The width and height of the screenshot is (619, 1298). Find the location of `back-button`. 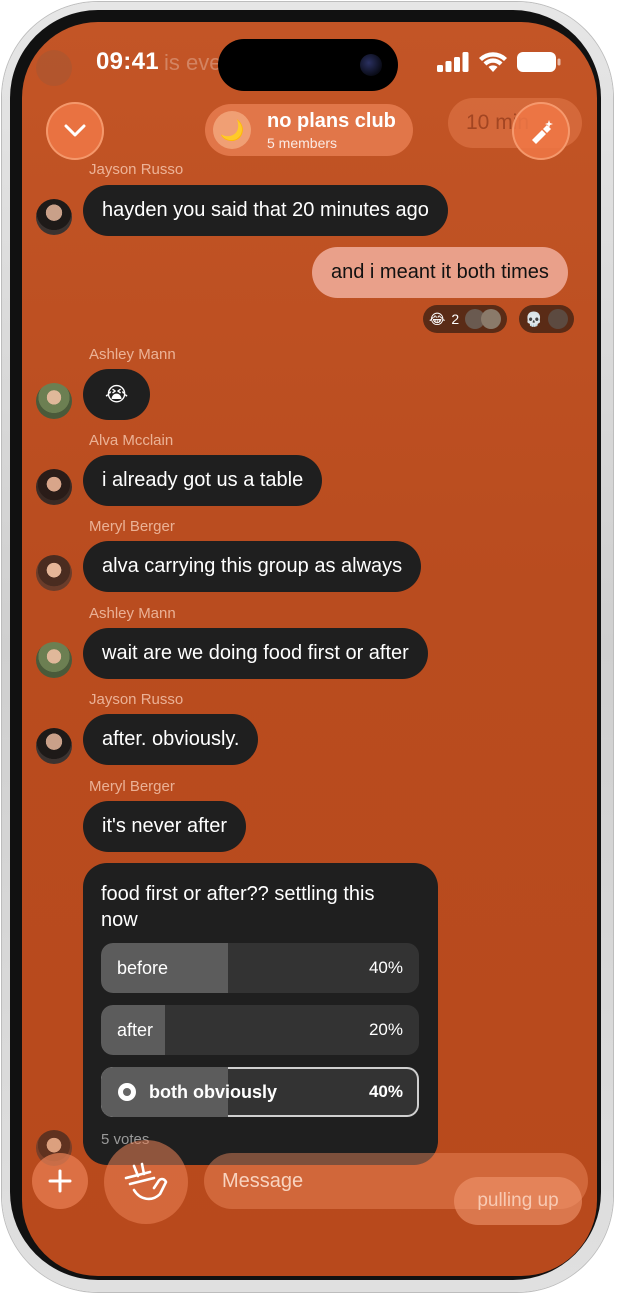

back-button is located at coordinates (75, 131).